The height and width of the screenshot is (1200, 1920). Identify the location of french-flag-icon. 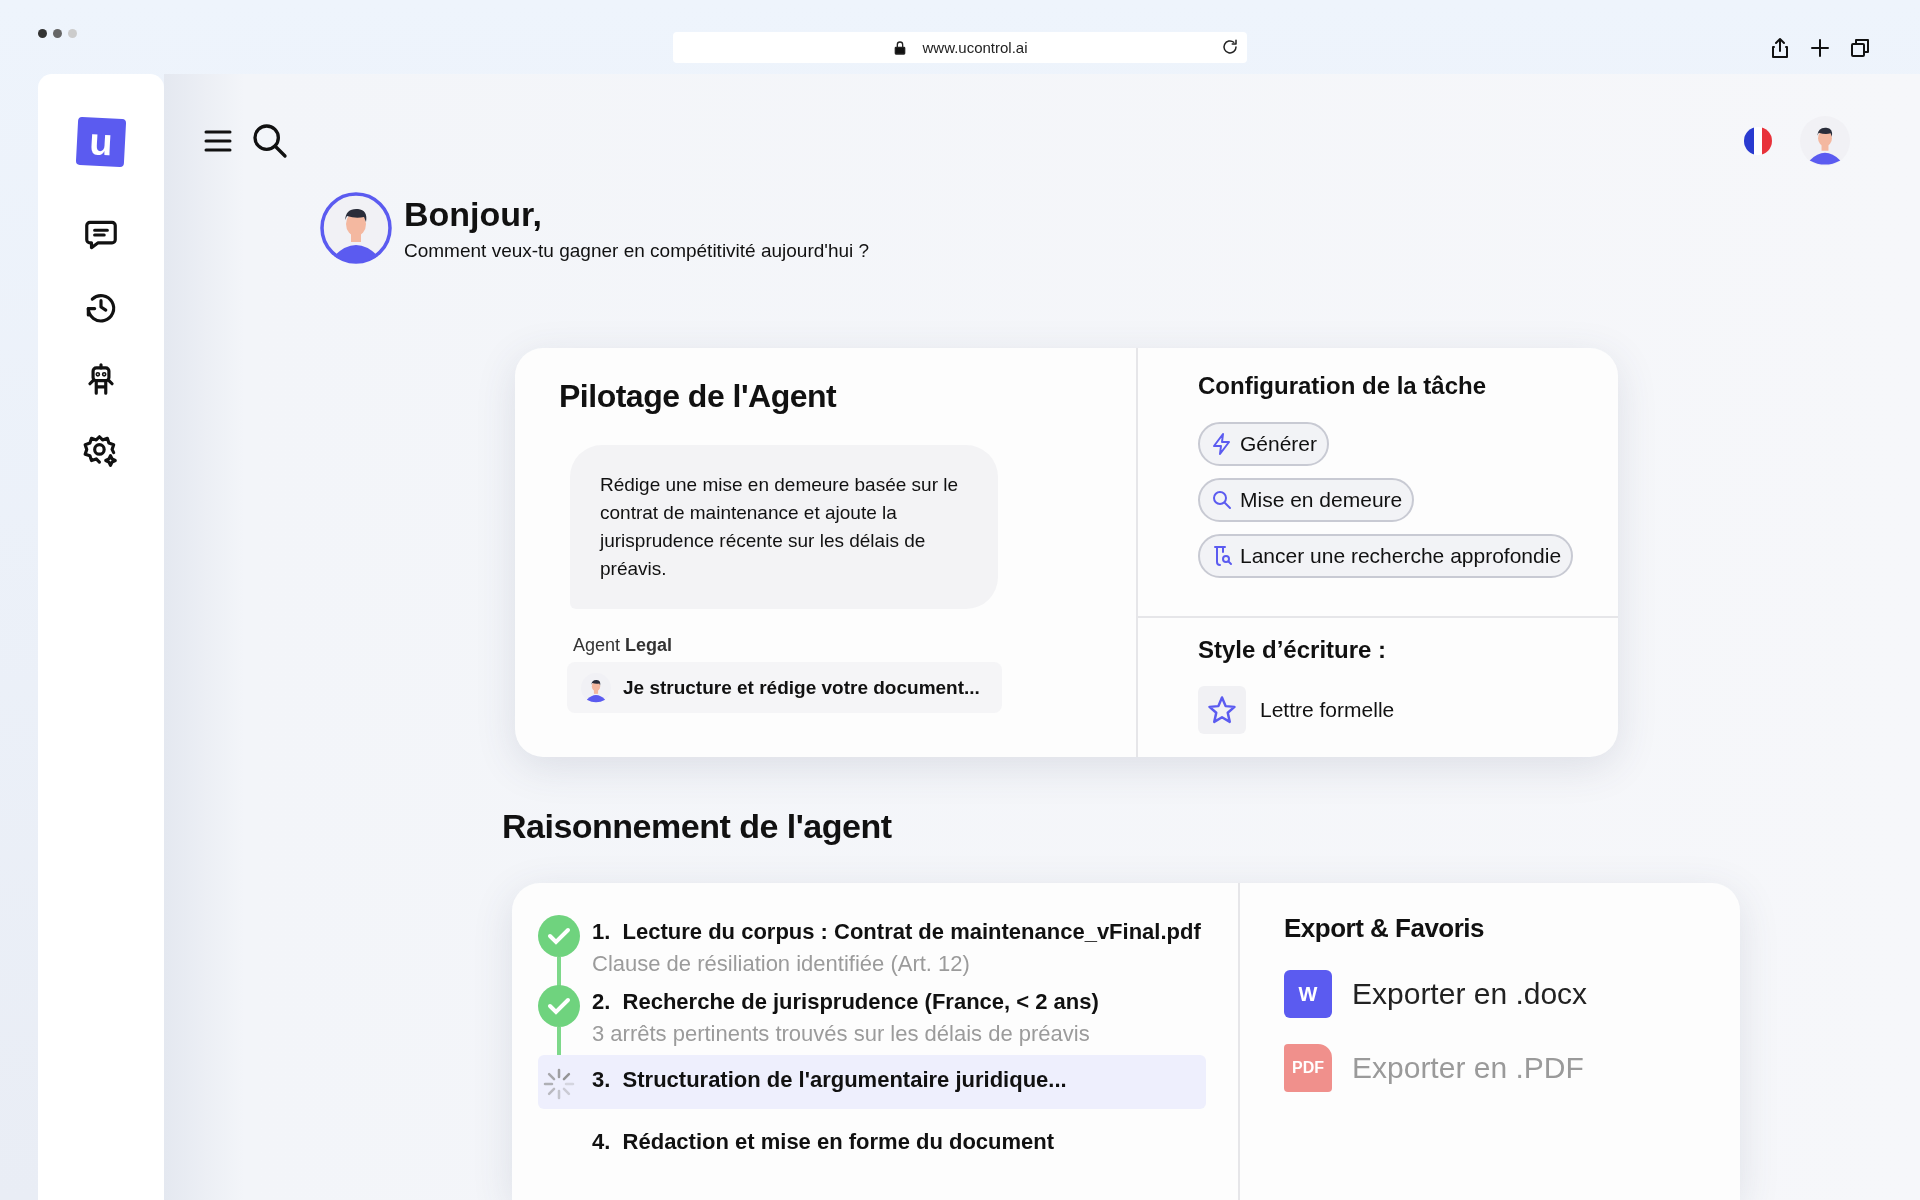
(1758, 141).